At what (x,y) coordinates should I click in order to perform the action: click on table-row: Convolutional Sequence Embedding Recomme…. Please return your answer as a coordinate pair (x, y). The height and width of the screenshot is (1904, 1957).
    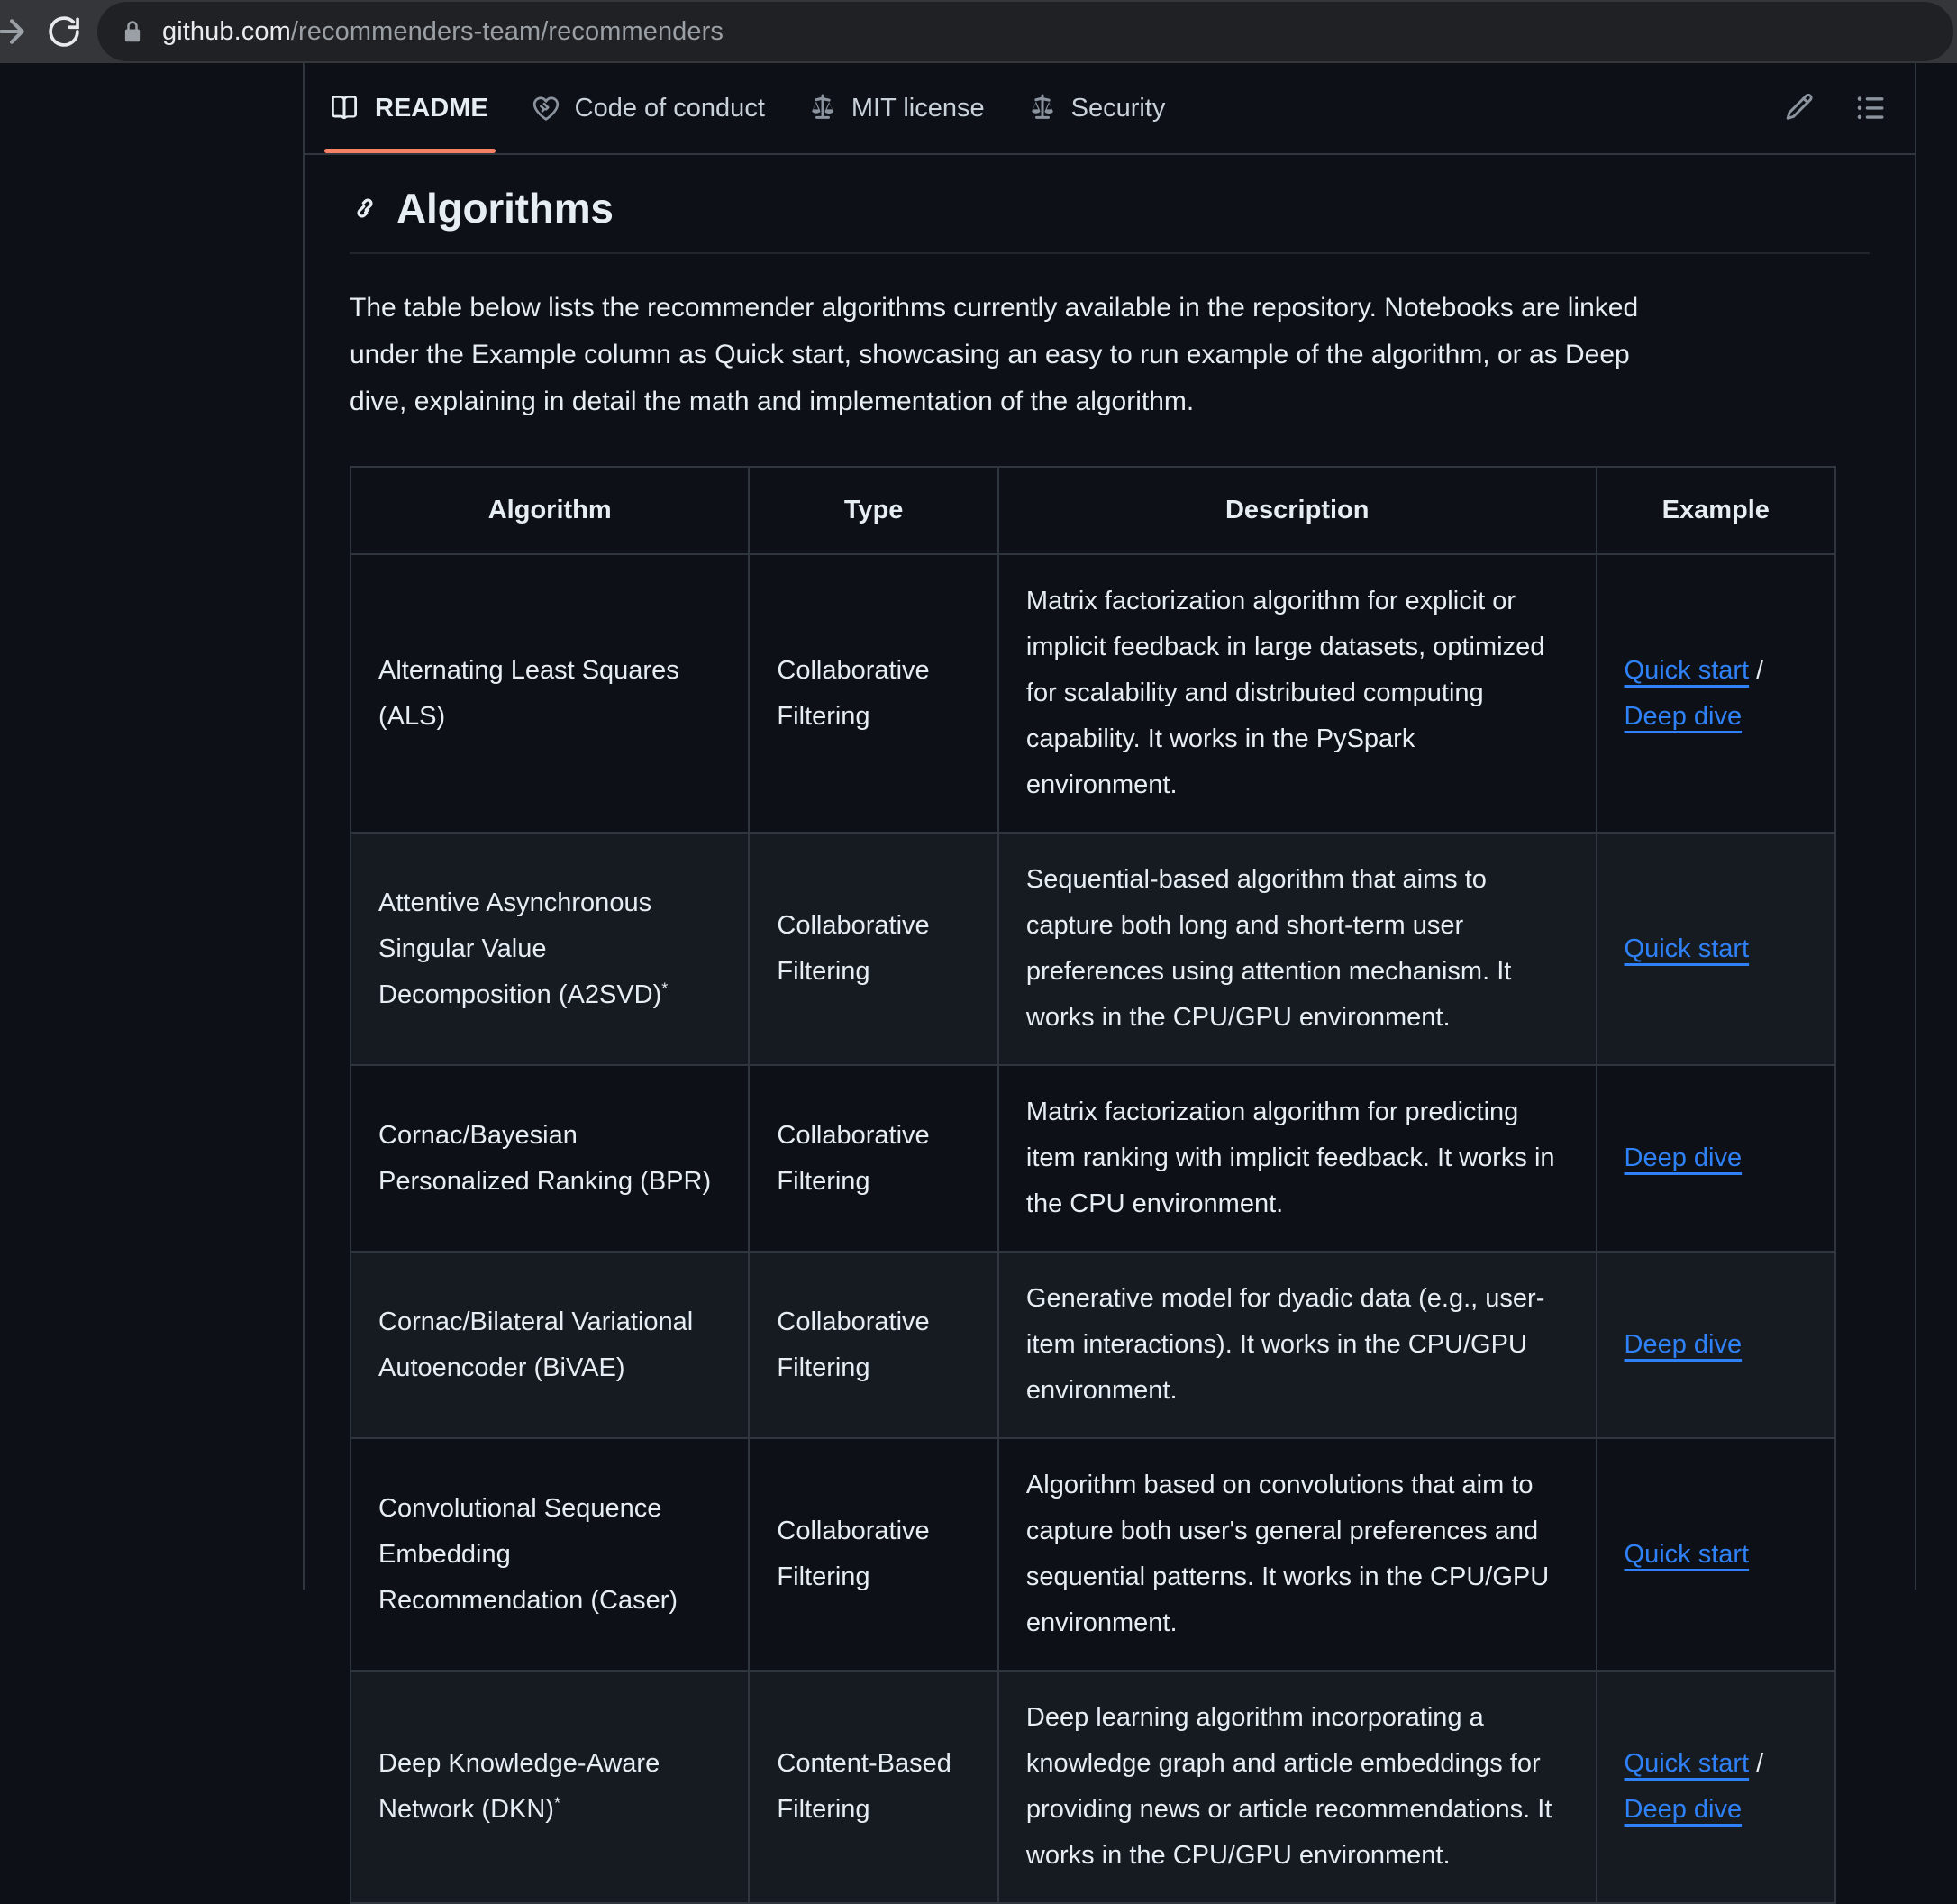
    Looking at the image, I should click on (1093, 1554).